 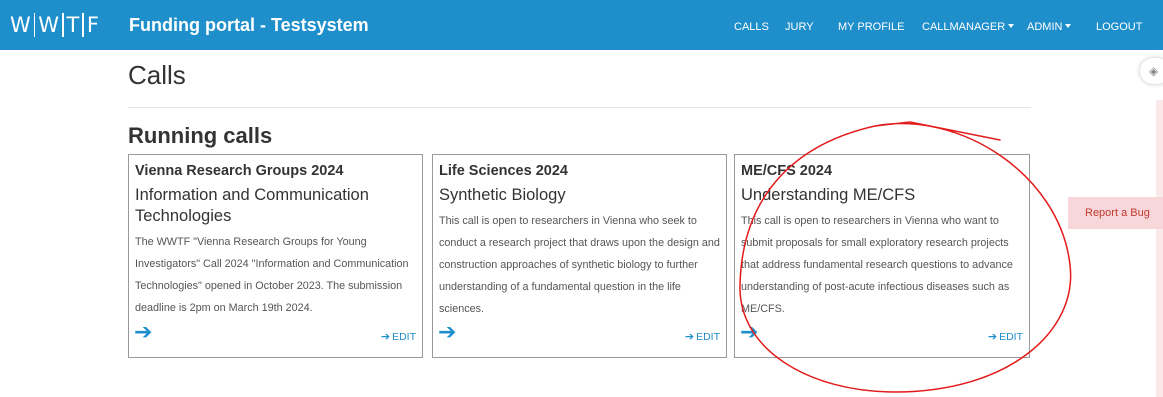 I want to click on divider, so click(x=579, y=107).